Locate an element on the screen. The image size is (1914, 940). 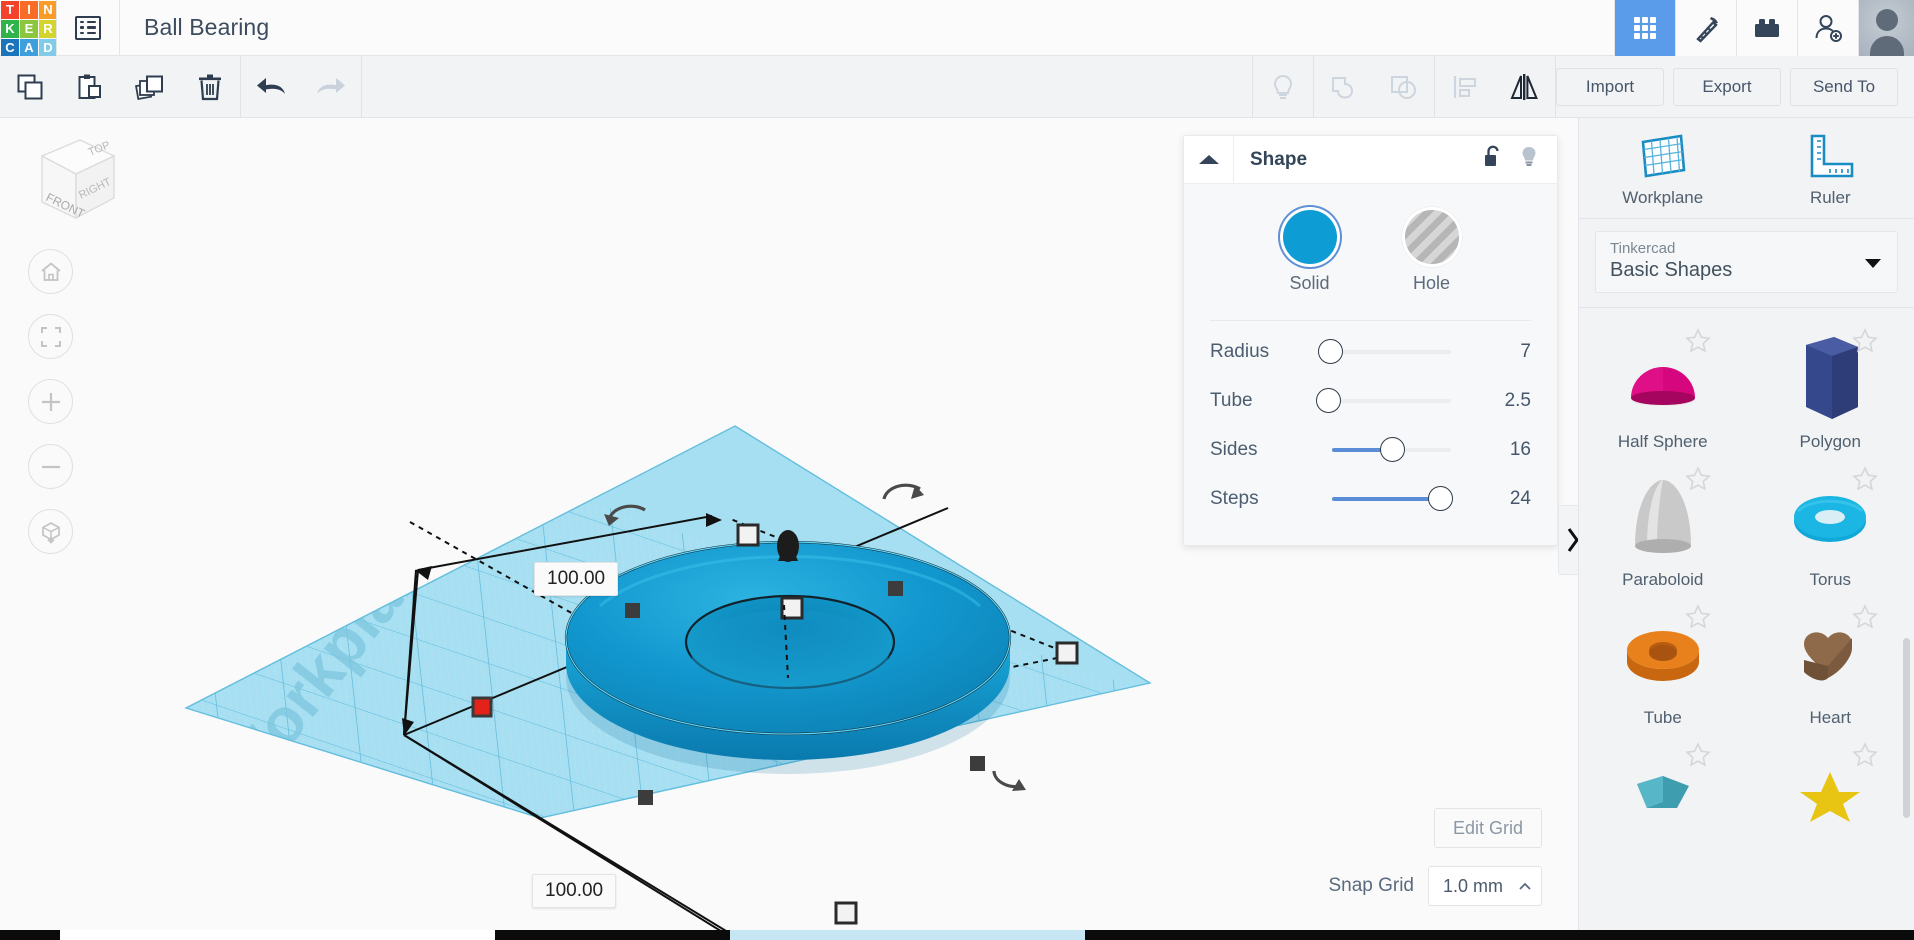
group-icon is located at coordinates (1344, 87).